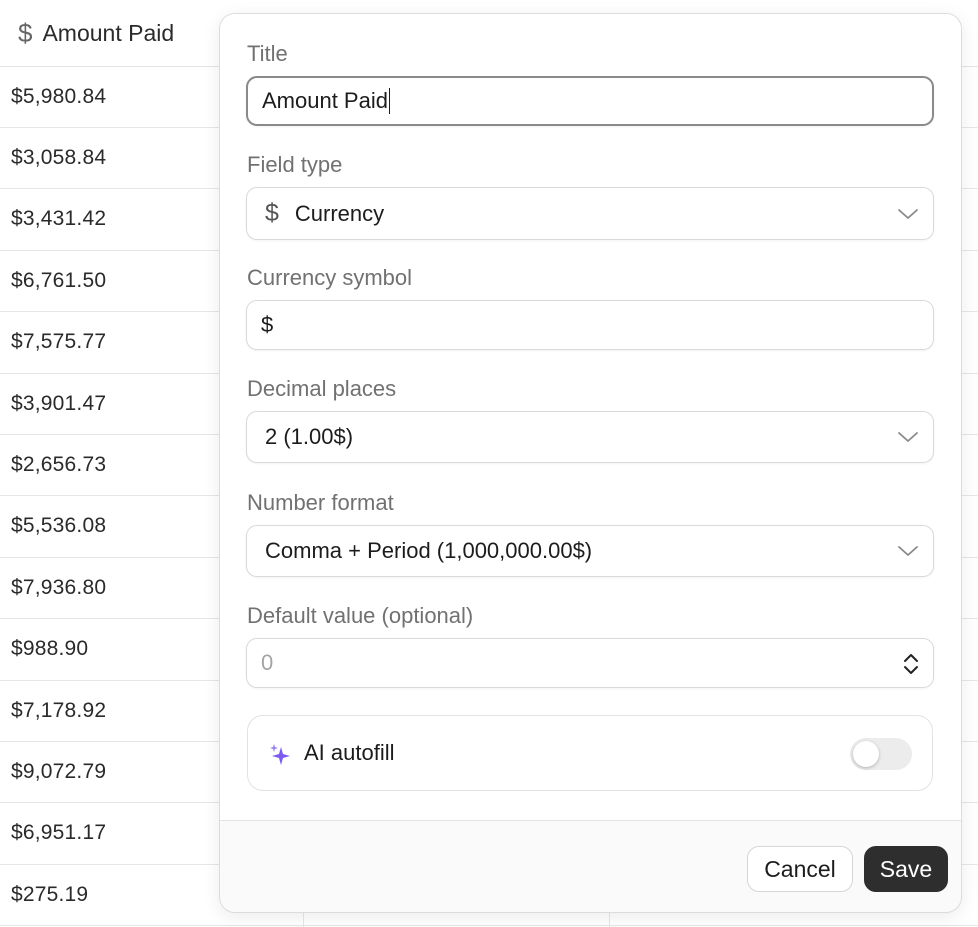  Describe the element at coordinates (325, 100) in the screenshot. I see `title-input-value: Amount Paid` at that location.